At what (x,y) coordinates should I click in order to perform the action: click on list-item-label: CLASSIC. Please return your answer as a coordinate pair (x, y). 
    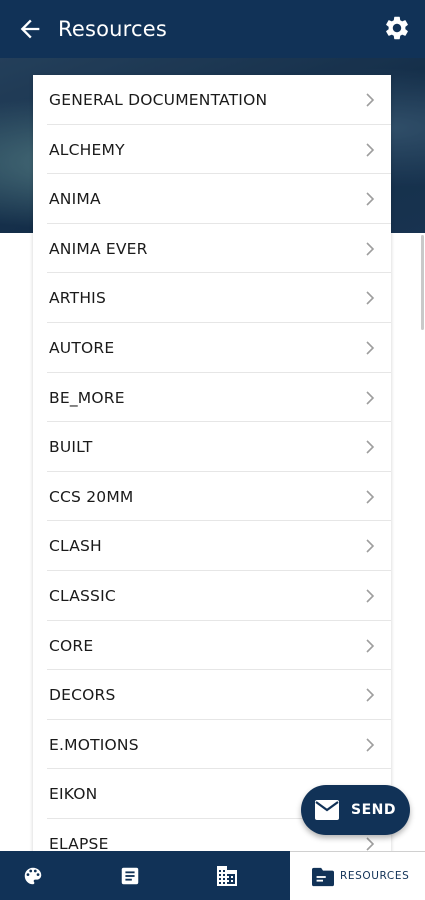
    Looking at the image, I should click on (82, 595).